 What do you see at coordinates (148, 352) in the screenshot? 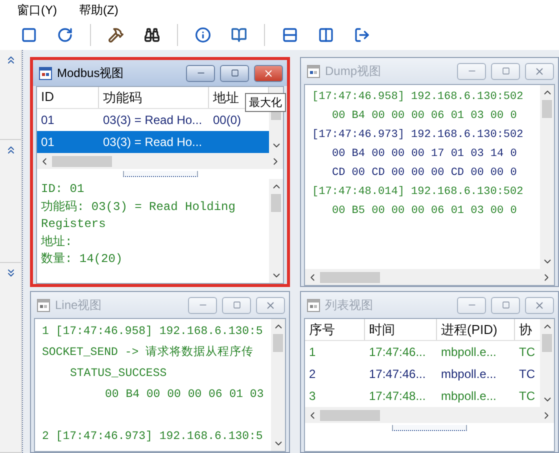
I see `log-event: SOCKET_SEND -> 请求将数据从程序传` at bounding box center [148, 352].